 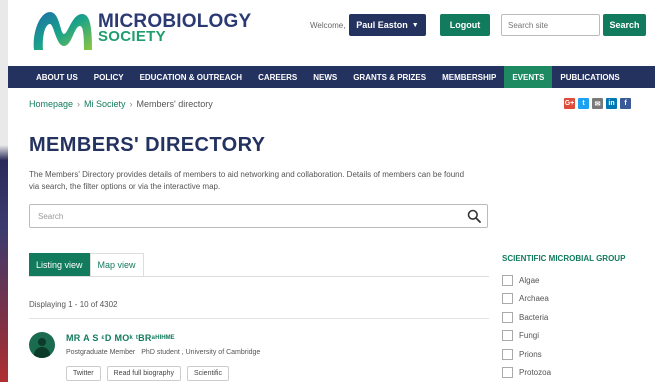 I want to click on filter-heading: SCIENTIFIC MICROBIAL GROUP, so click(x=564, y=258).